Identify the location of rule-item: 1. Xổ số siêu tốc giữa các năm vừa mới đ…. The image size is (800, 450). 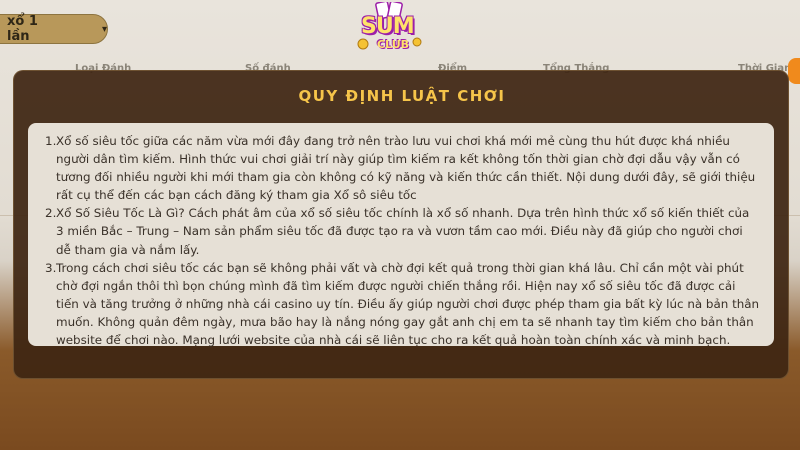
(402, 168).